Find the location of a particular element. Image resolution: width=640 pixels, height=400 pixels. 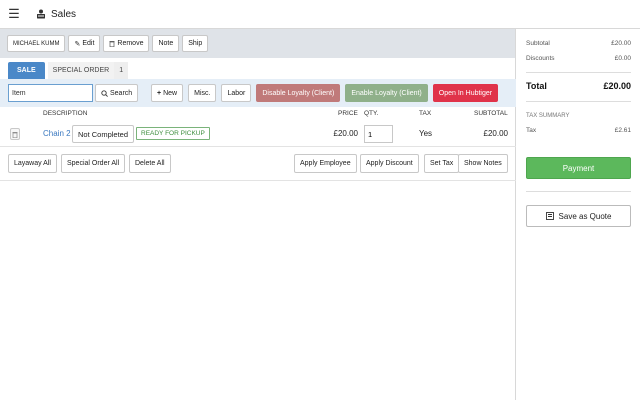

discounts-row: Discounts £0.00 is located at coordinates (578, 58).